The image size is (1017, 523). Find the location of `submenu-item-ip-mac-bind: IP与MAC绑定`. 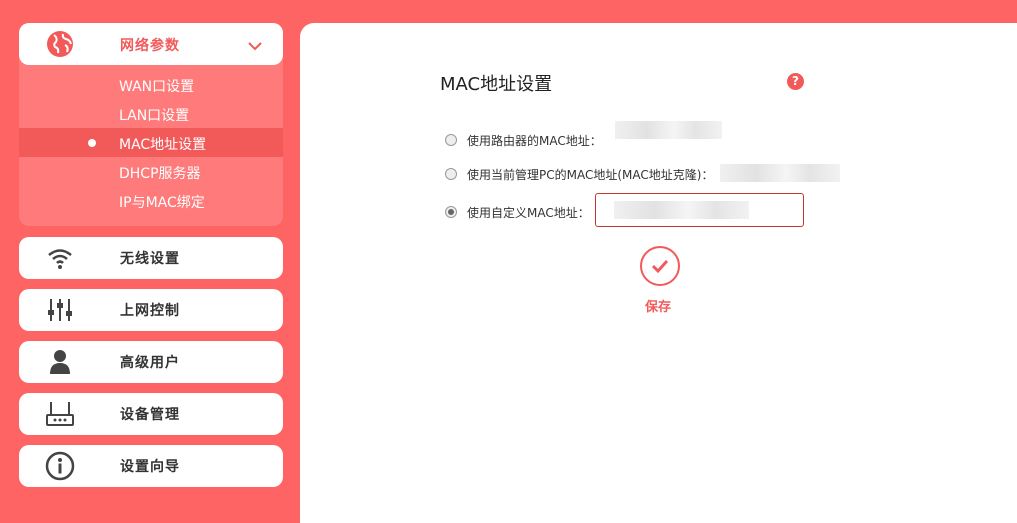

submenu-item-ip-mac-bind: IP与MAC绑定 is located at coordinates (151, 200).